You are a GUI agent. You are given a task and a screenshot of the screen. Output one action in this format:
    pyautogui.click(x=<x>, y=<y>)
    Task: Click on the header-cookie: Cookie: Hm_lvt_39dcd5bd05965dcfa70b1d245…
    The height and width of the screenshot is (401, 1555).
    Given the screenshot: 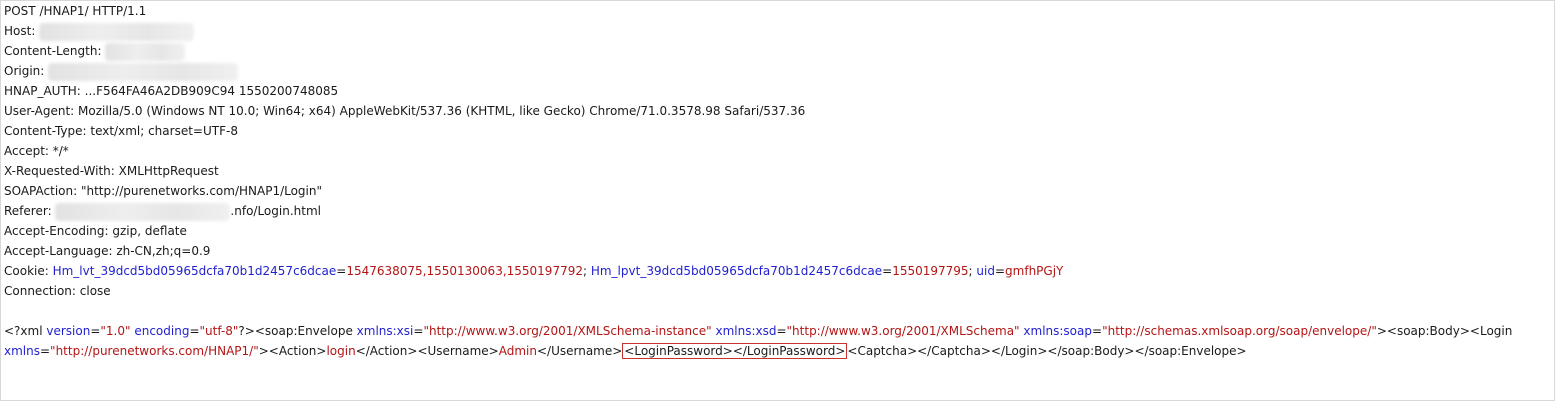 What is the action you would take?
    pyautogui.click(x=533, y=271)
    